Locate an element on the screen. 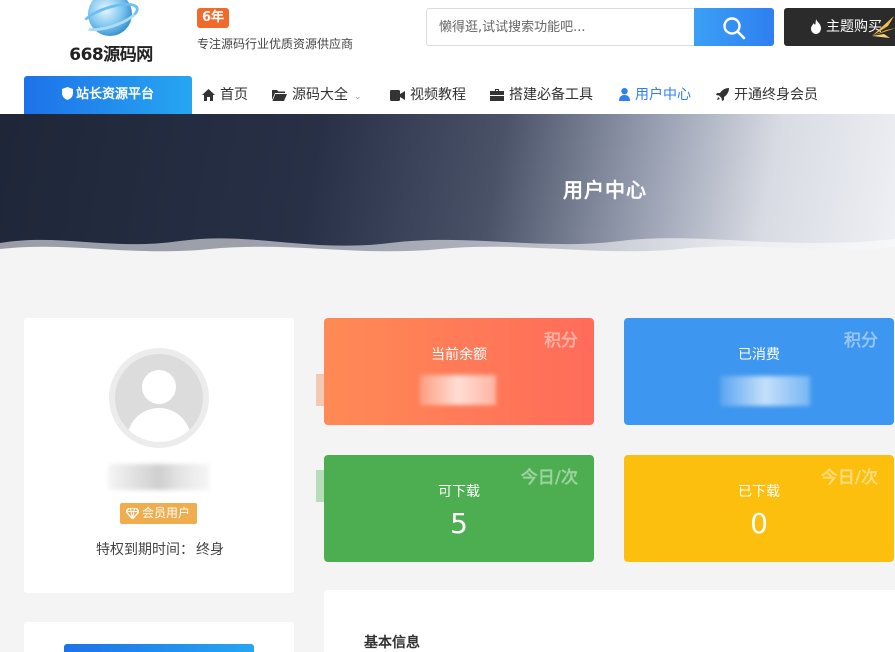  username-redacted is located at coordinates (159, 477).